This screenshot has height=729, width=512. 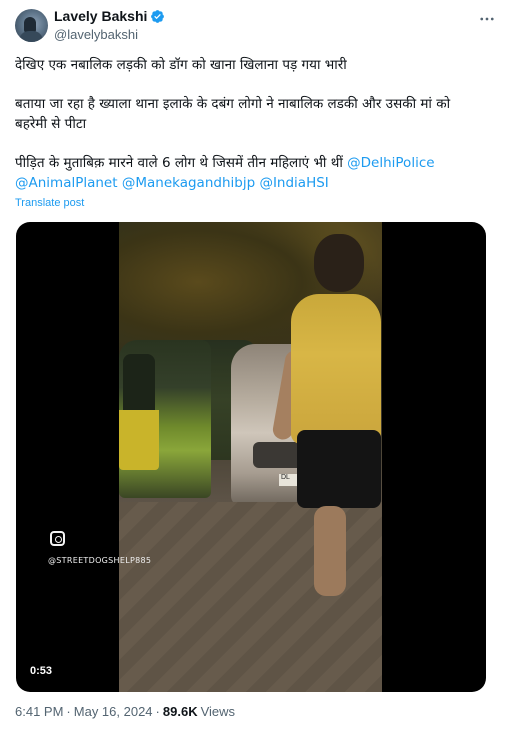 What do you see at coordinates (139, 386) in the screenshot?
I see `rickshaw-window` at bounding box center [139, 386].